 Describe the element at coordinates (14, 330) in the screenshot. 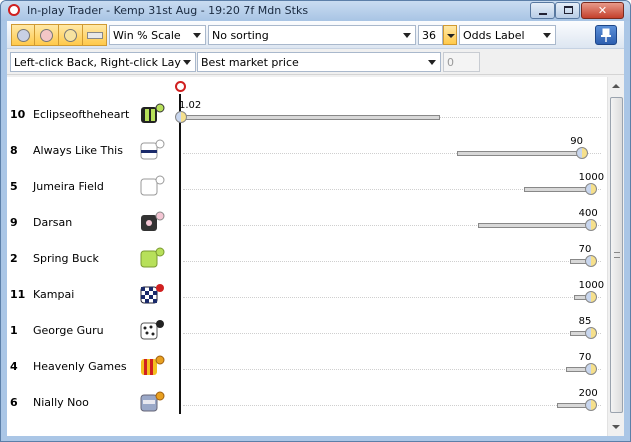

I see `runner-number: 1` at that location.